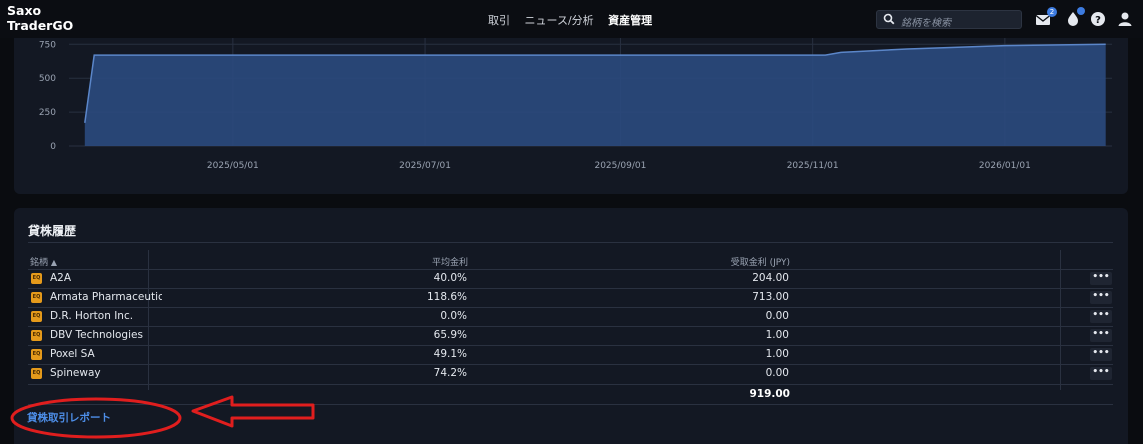  What do you see at coordinates (106, 297) in the screenshot?
I see `symbol-name: Armata Pharmaceuticals` at bounding box center [106, 297].